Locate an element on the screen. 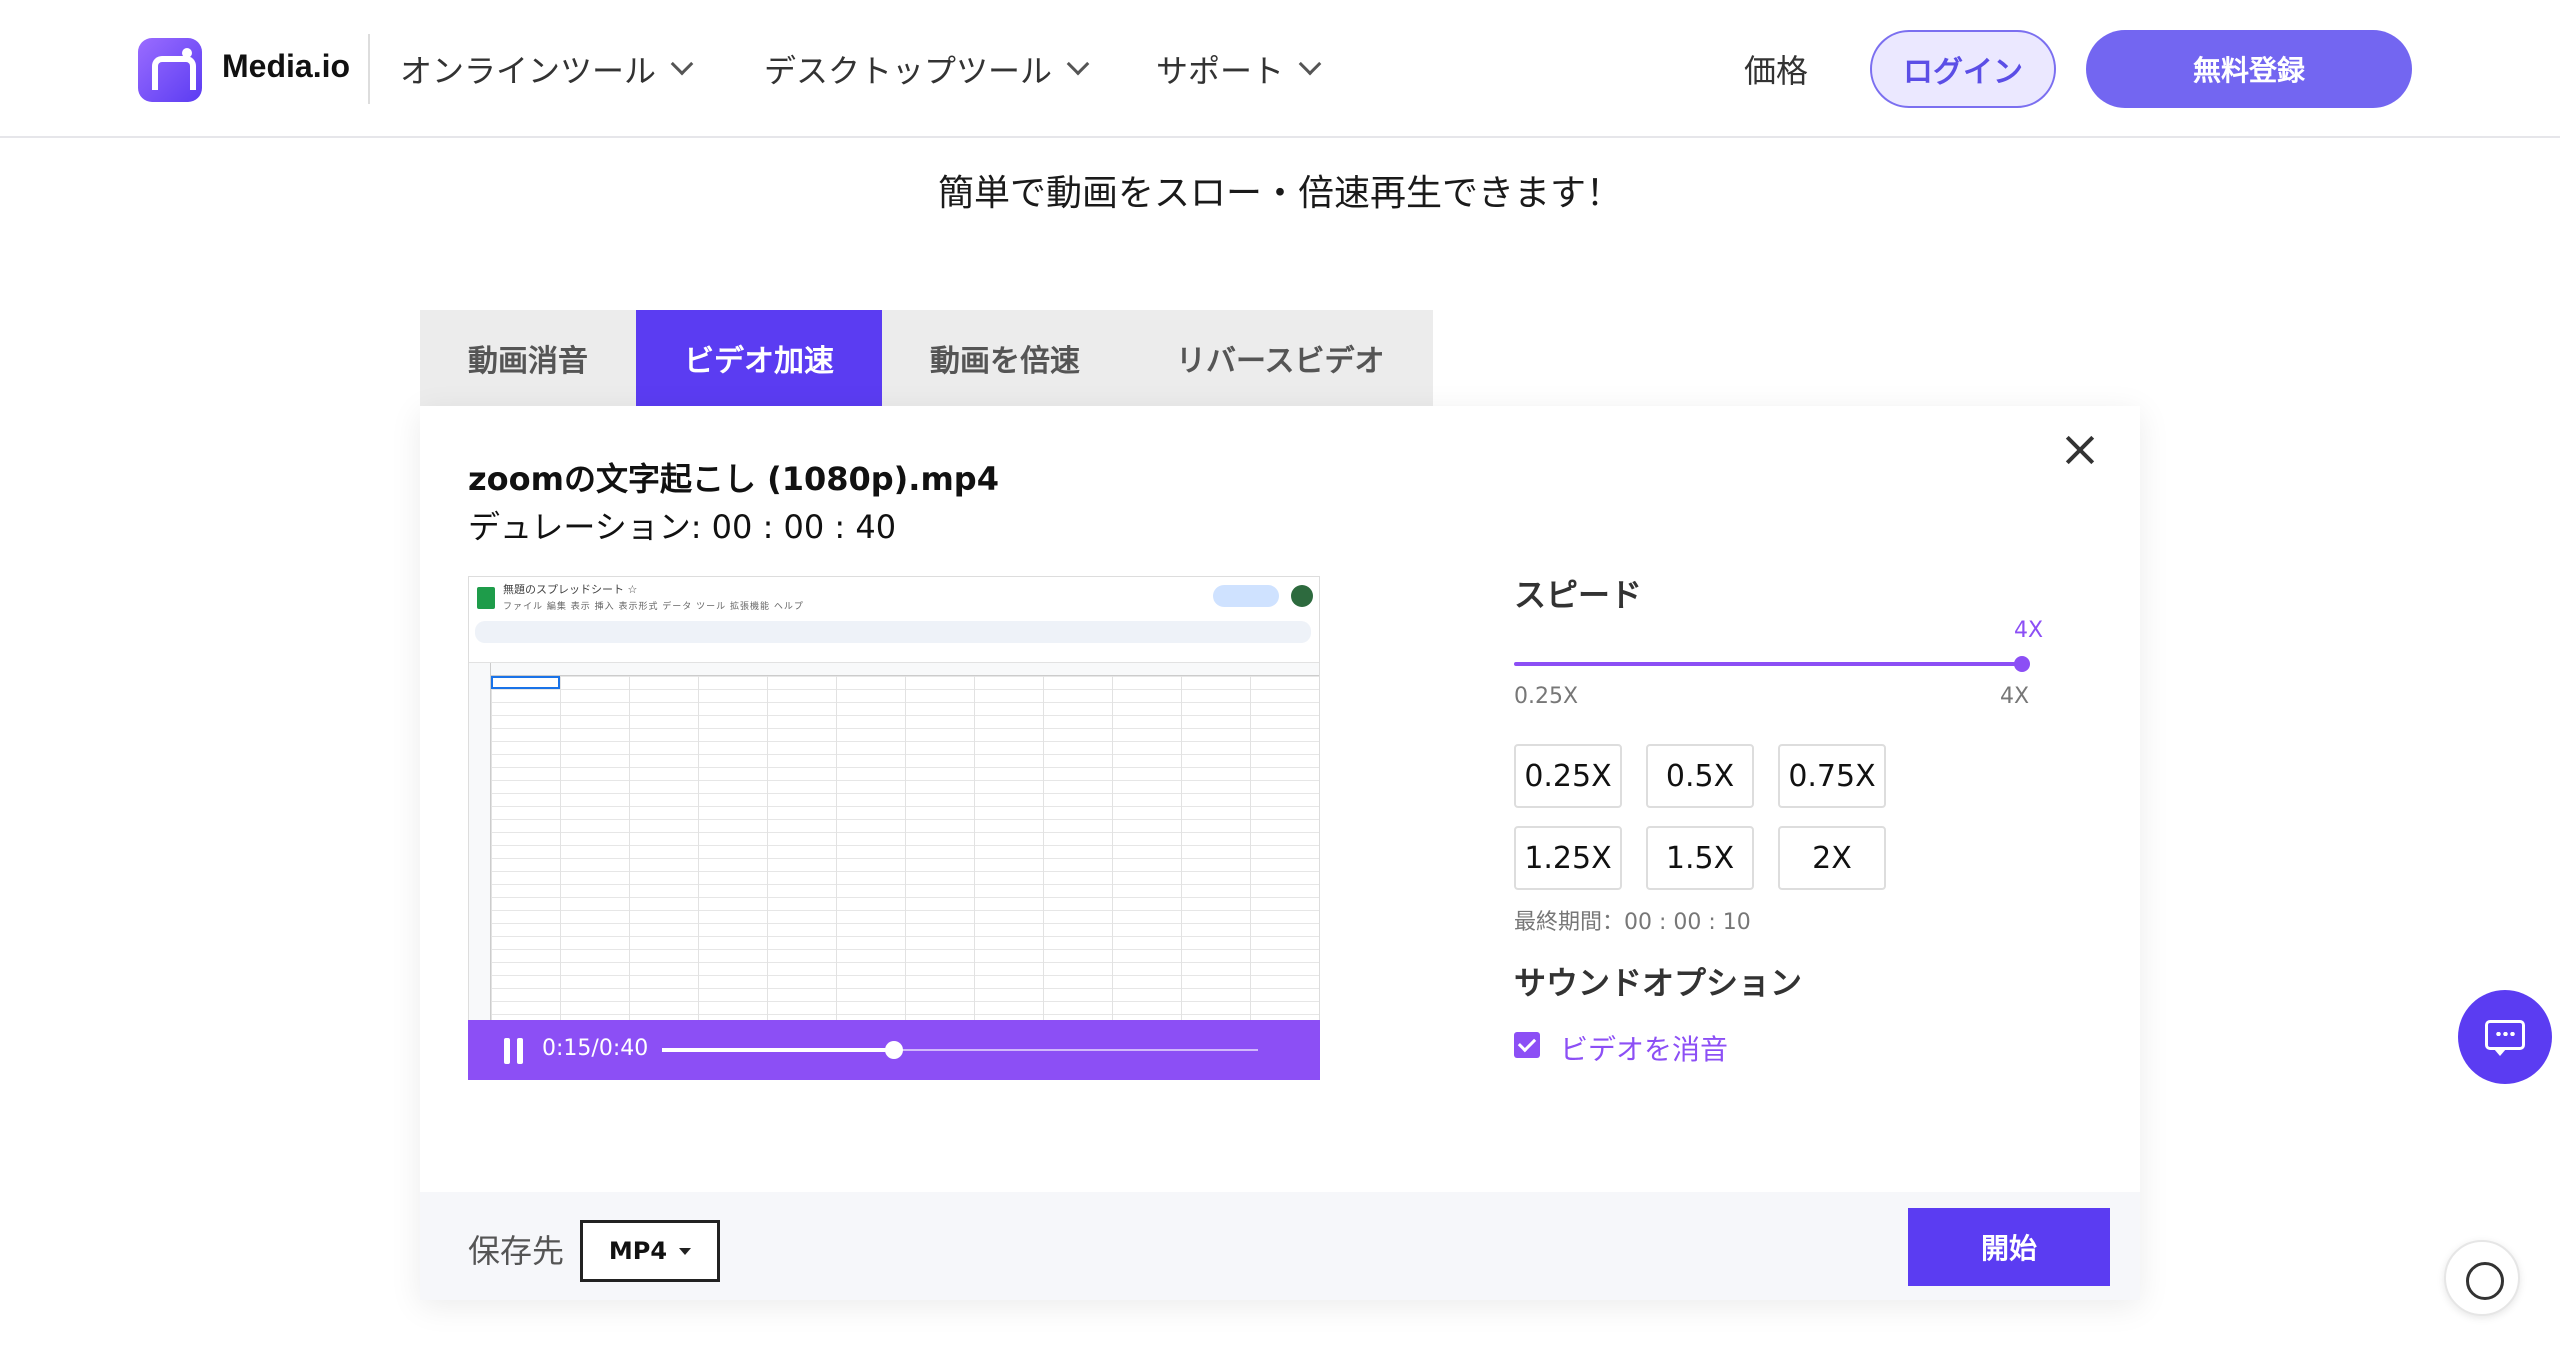 Image resolution: width=2560 pixels, height=1356 pixels. file-duration: デュレーション: 00 : 00 : 40 is located at coordinates (682, 527).